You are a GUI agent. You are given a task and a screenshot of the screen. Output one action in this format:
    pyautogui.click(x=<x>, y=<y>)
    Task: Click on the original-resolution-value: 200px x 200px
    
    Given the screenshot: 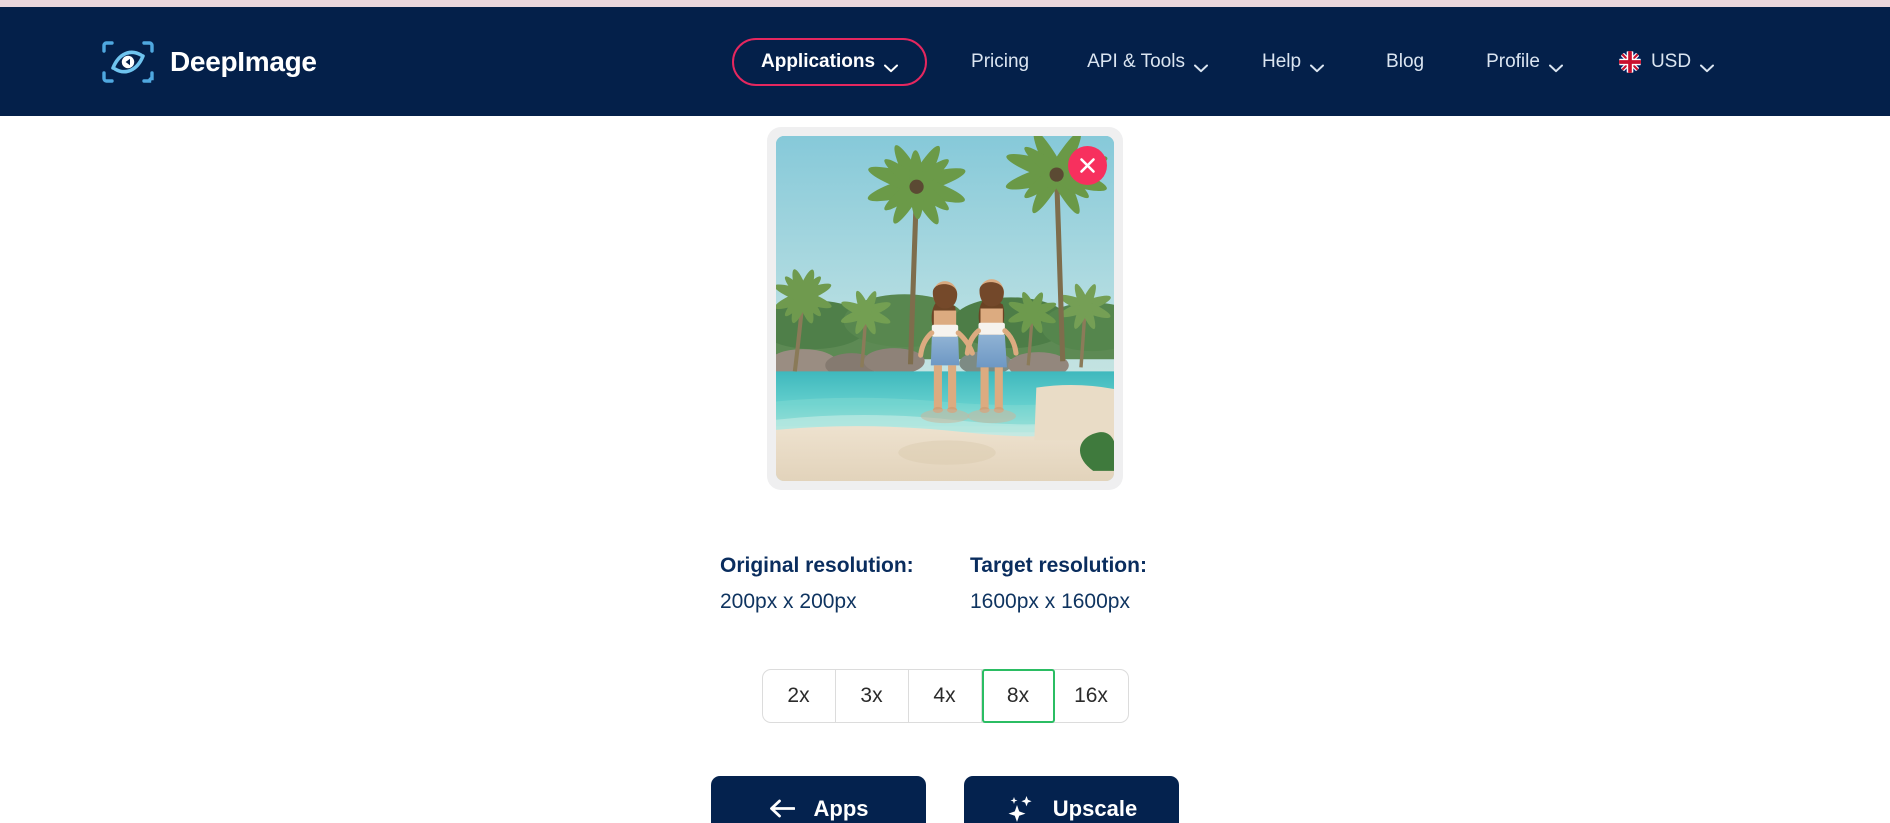 What is the action you would take?
    pyautogui.click(x=788, y=601)
    